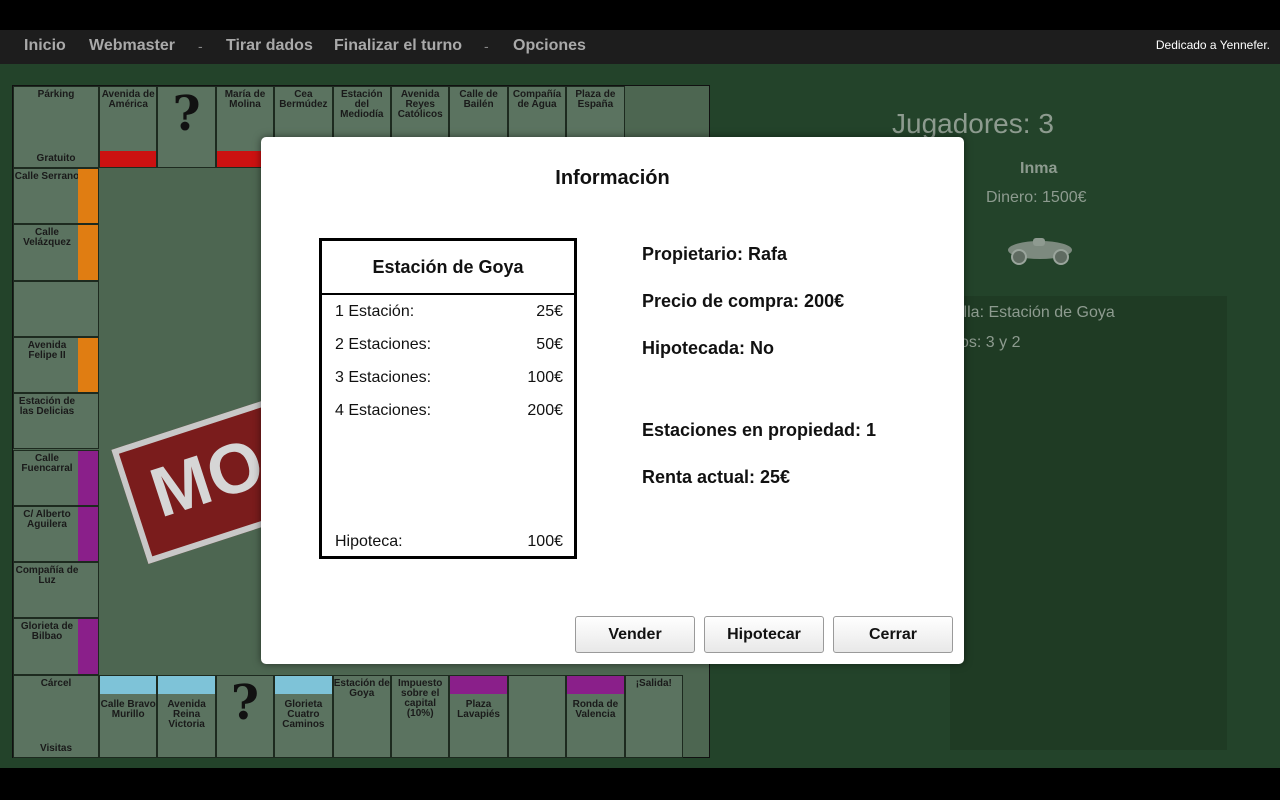 This screenshot has width=1280, height=800. Describe the element at coordinates (1036, 197) in the screenshot. I see `player-money: Dinero: 1500€` at that location.